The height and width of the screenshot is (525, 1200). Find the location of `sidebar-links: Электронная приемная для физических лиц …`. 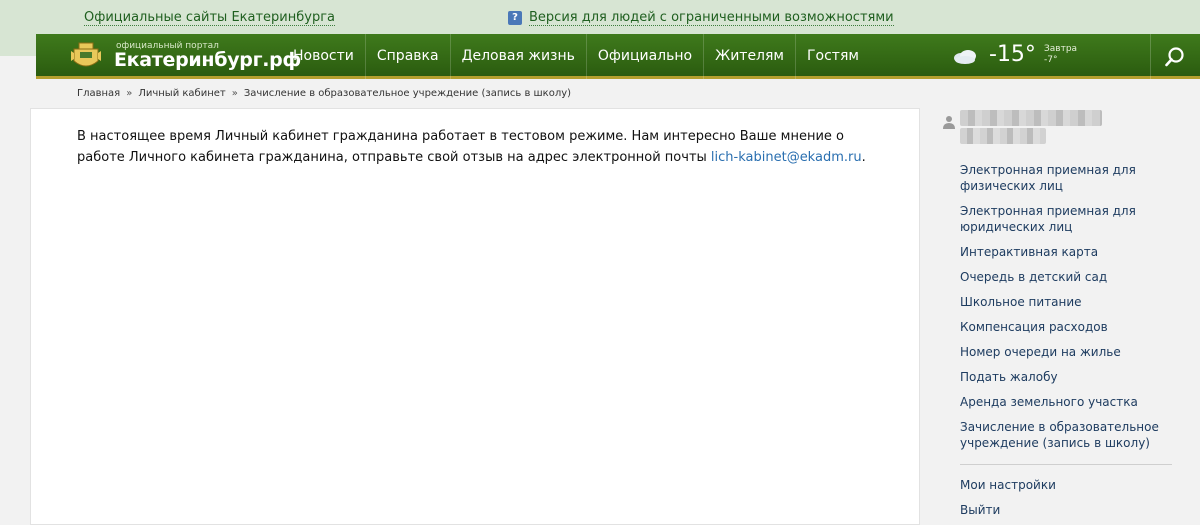

sidebar-links: Электронная приемная для физических лиц … is located at coordinates (1056, 307).